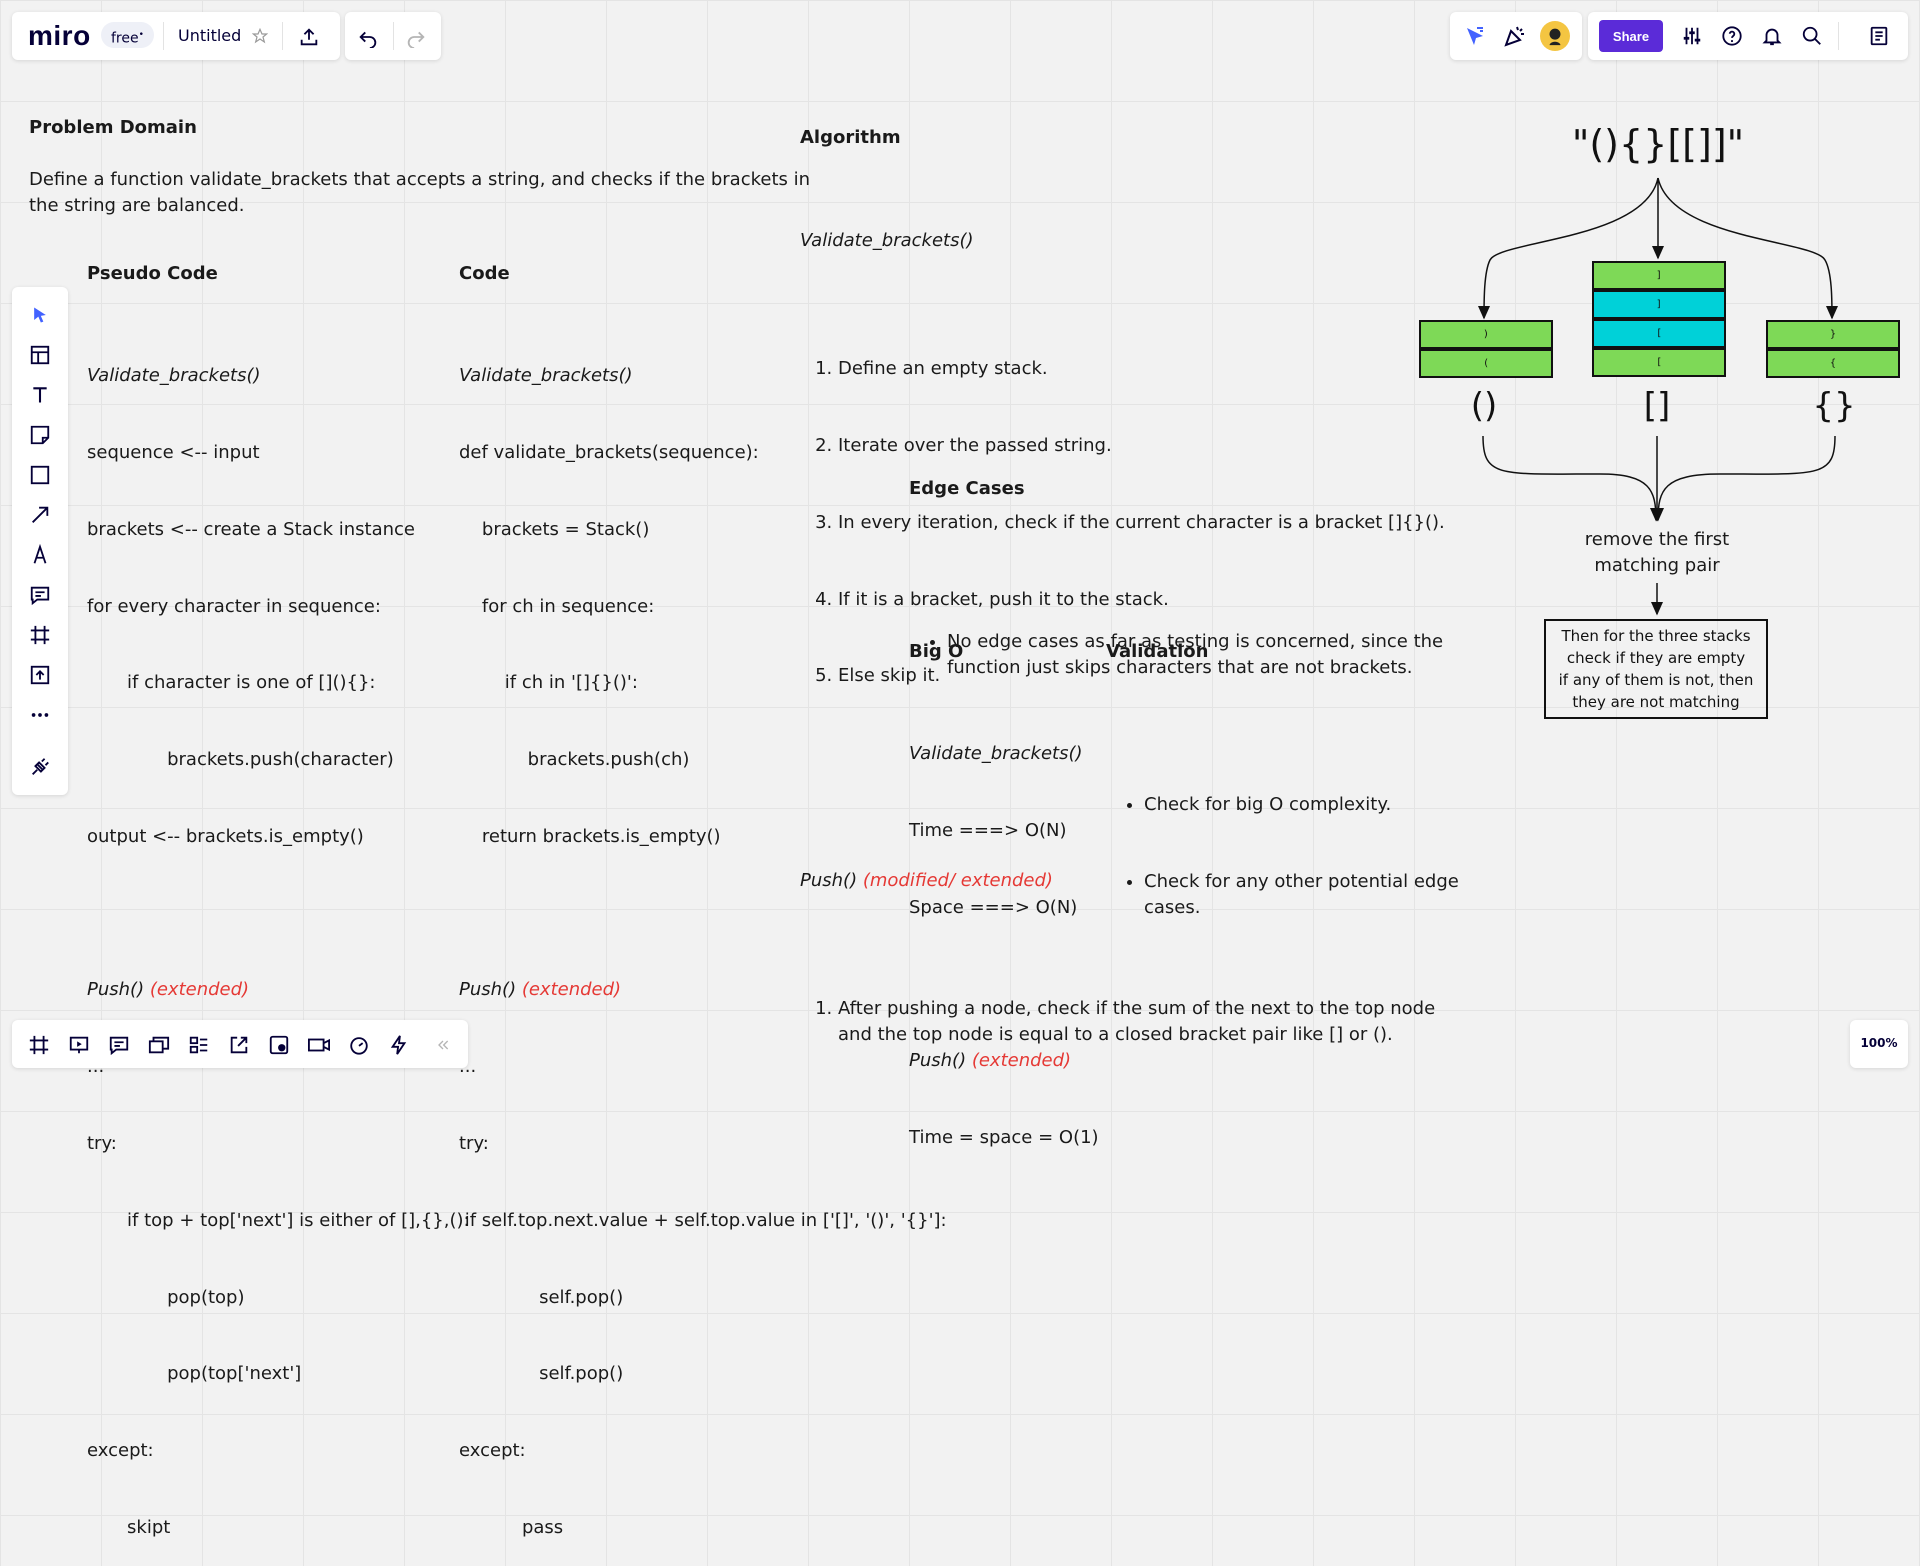 The width and height of the screenshot is (1920, 1566). I want to click on pseudo-push-line: try:, so click(102, 1143).